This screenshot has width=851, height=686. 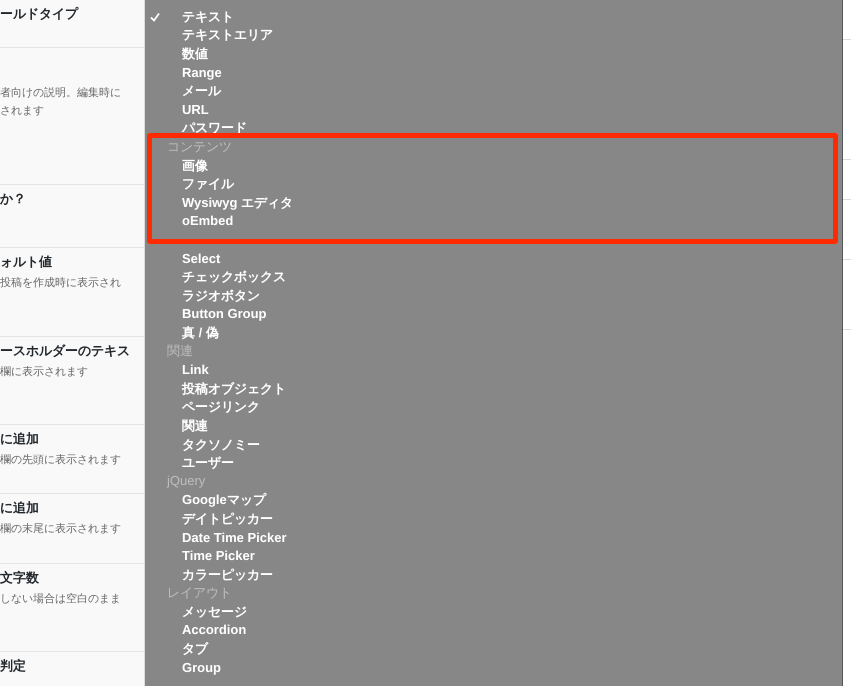 What do you see at coordinates (493, 444) in the screenshot?
I see `menu-item: タクソノミー` at bounding box center [493, 444].